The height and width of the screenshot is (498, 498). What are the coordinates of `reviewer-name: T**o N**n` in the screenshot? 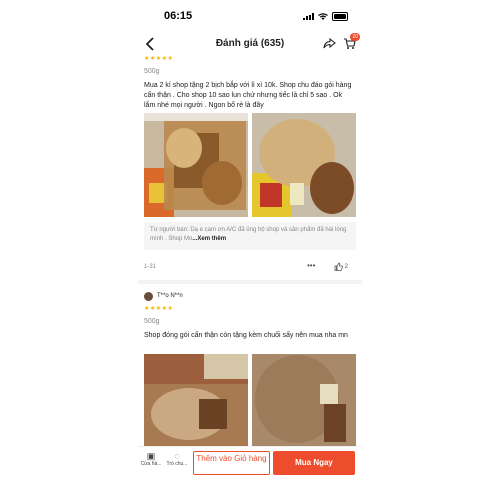 It's located at (170, 296).